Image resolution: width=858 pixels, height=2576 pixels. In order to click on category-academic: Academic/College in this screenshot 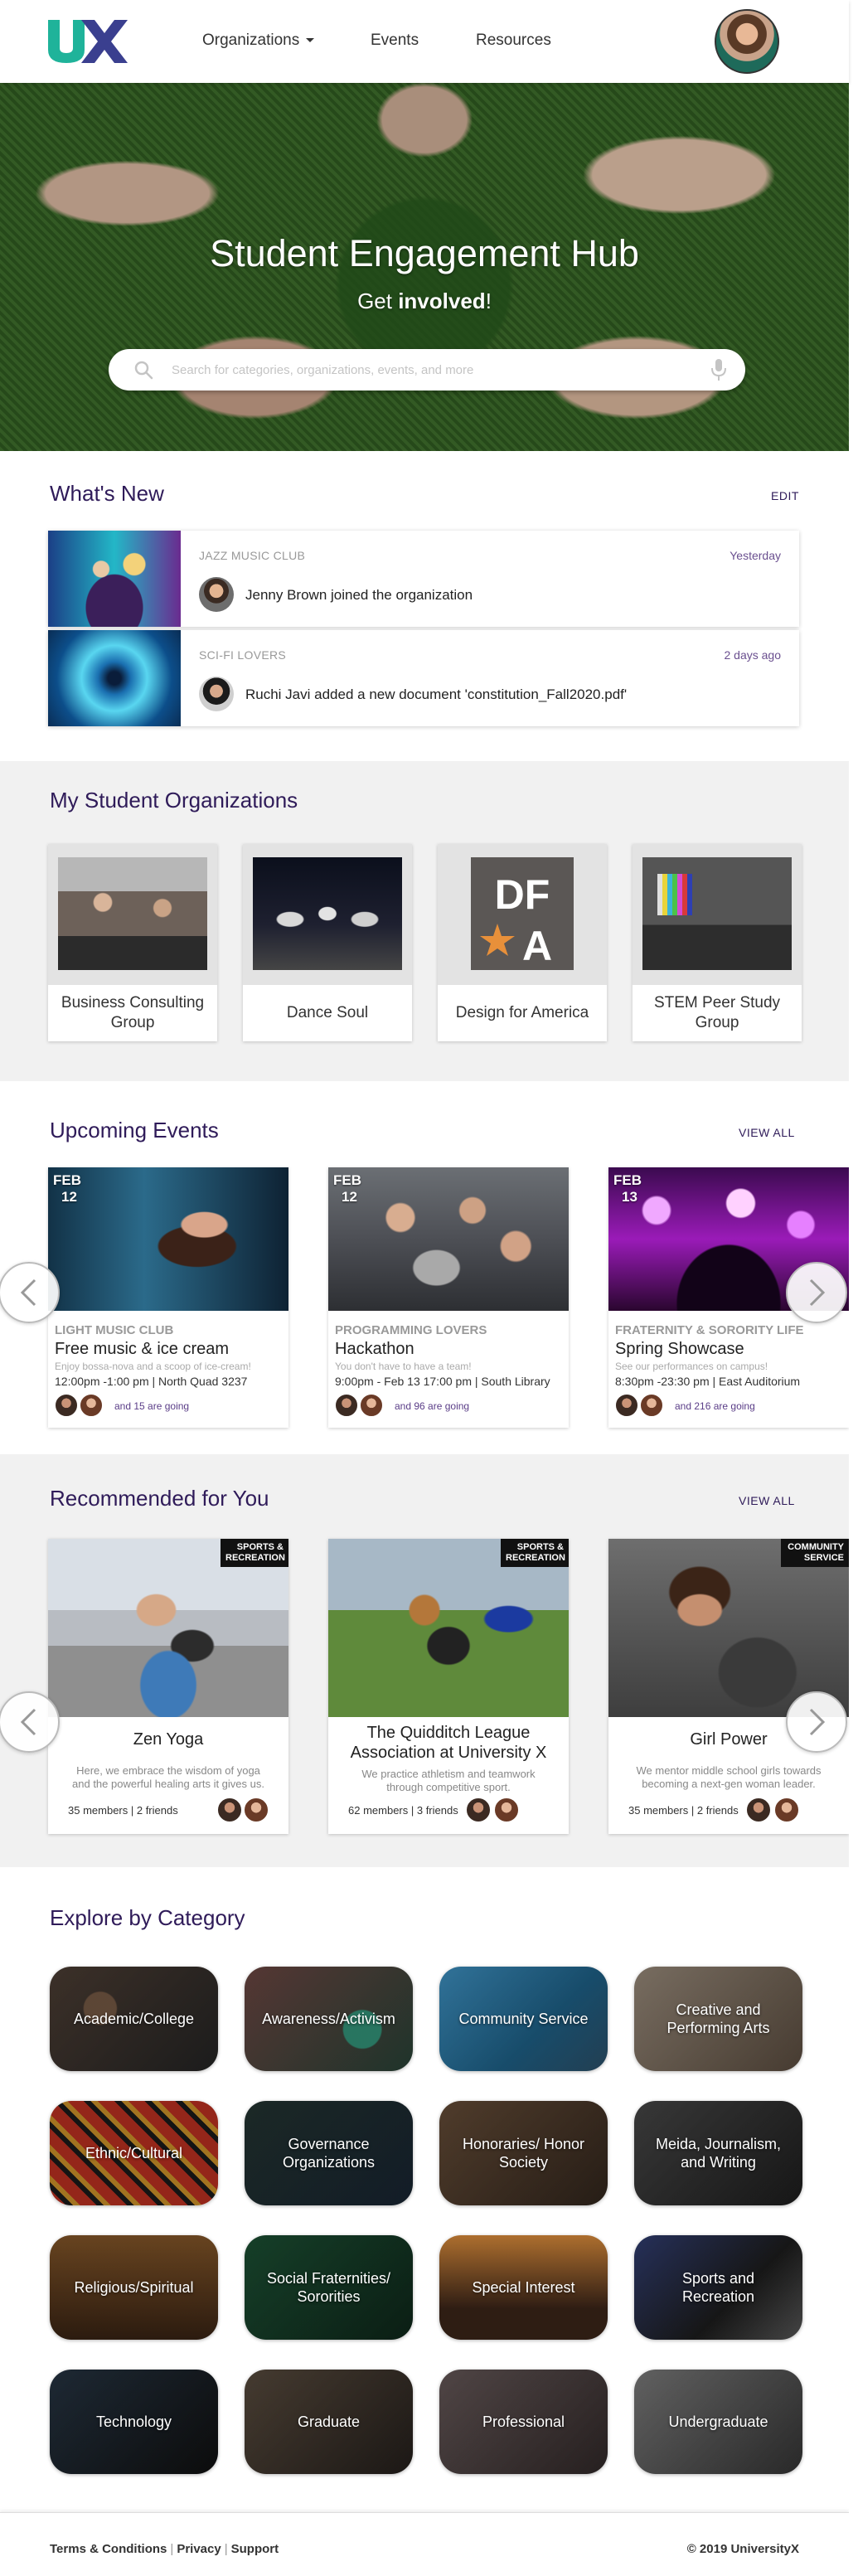, I will do `click(134, 2019)`.